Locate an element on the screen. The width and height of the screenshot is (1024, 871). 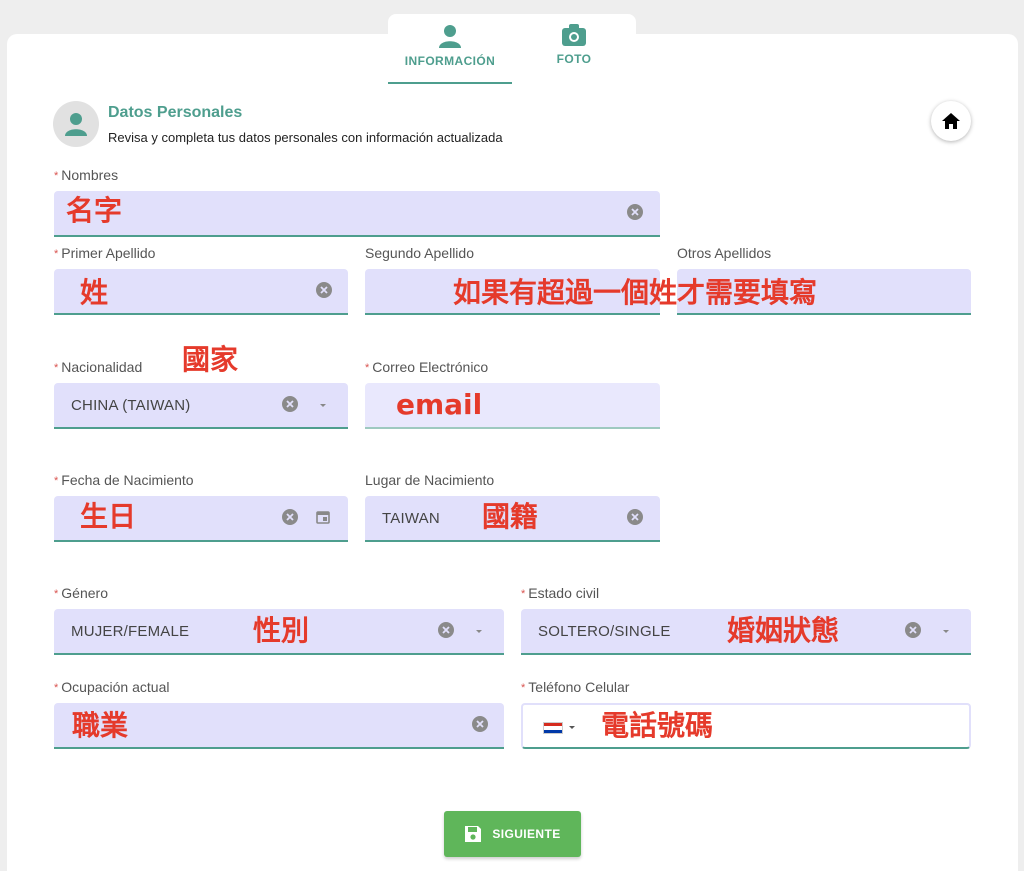
camera-icon is located at coordinates (574, 35).